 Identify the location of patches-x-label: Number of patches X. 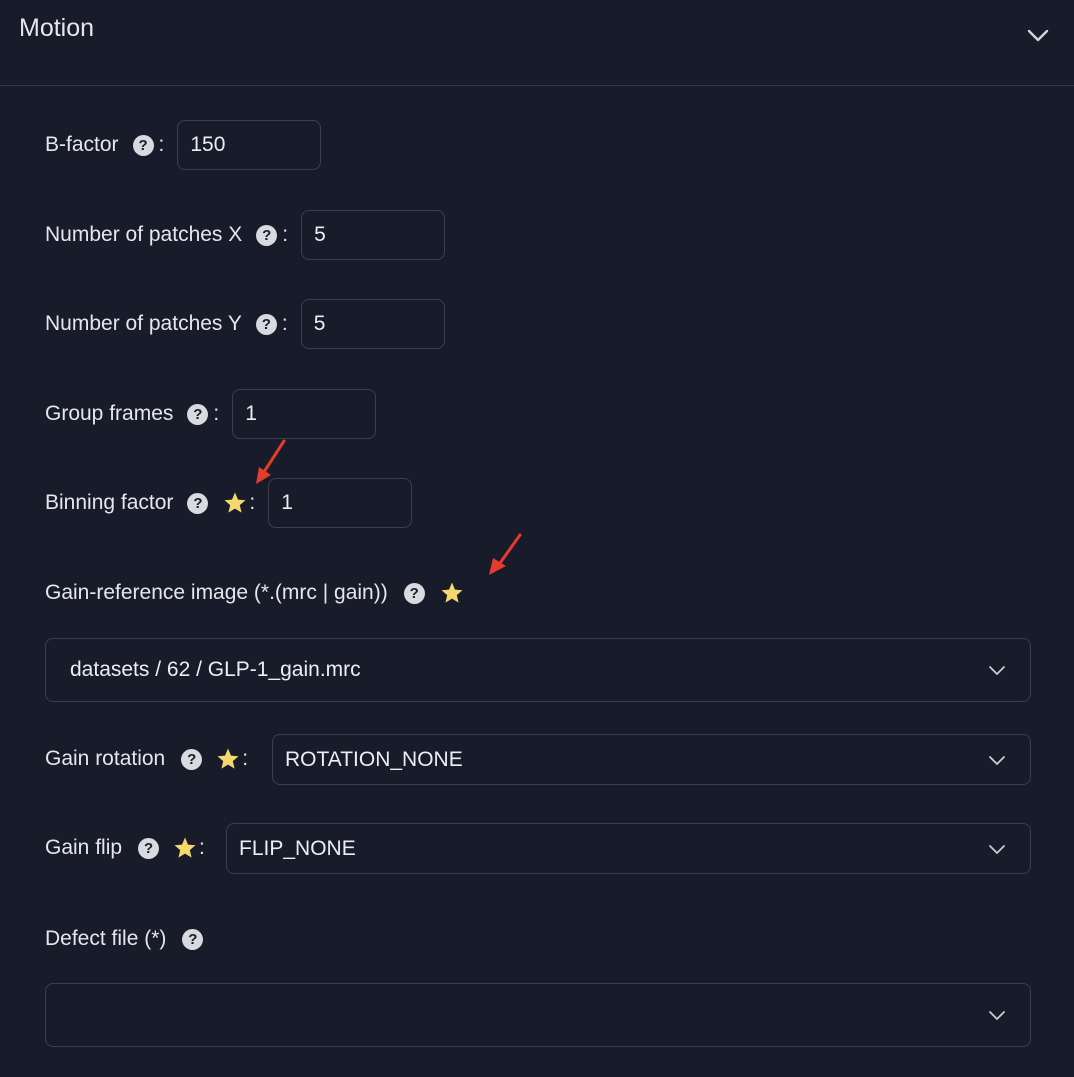
(144, 234).